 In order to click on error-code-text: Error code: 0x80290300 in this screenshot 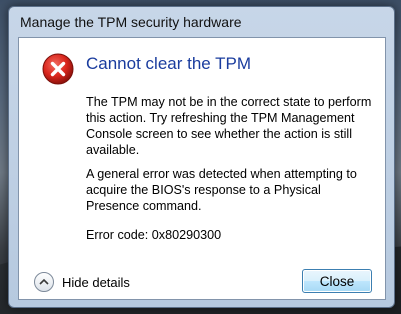, I will do `click(154, 235)`.